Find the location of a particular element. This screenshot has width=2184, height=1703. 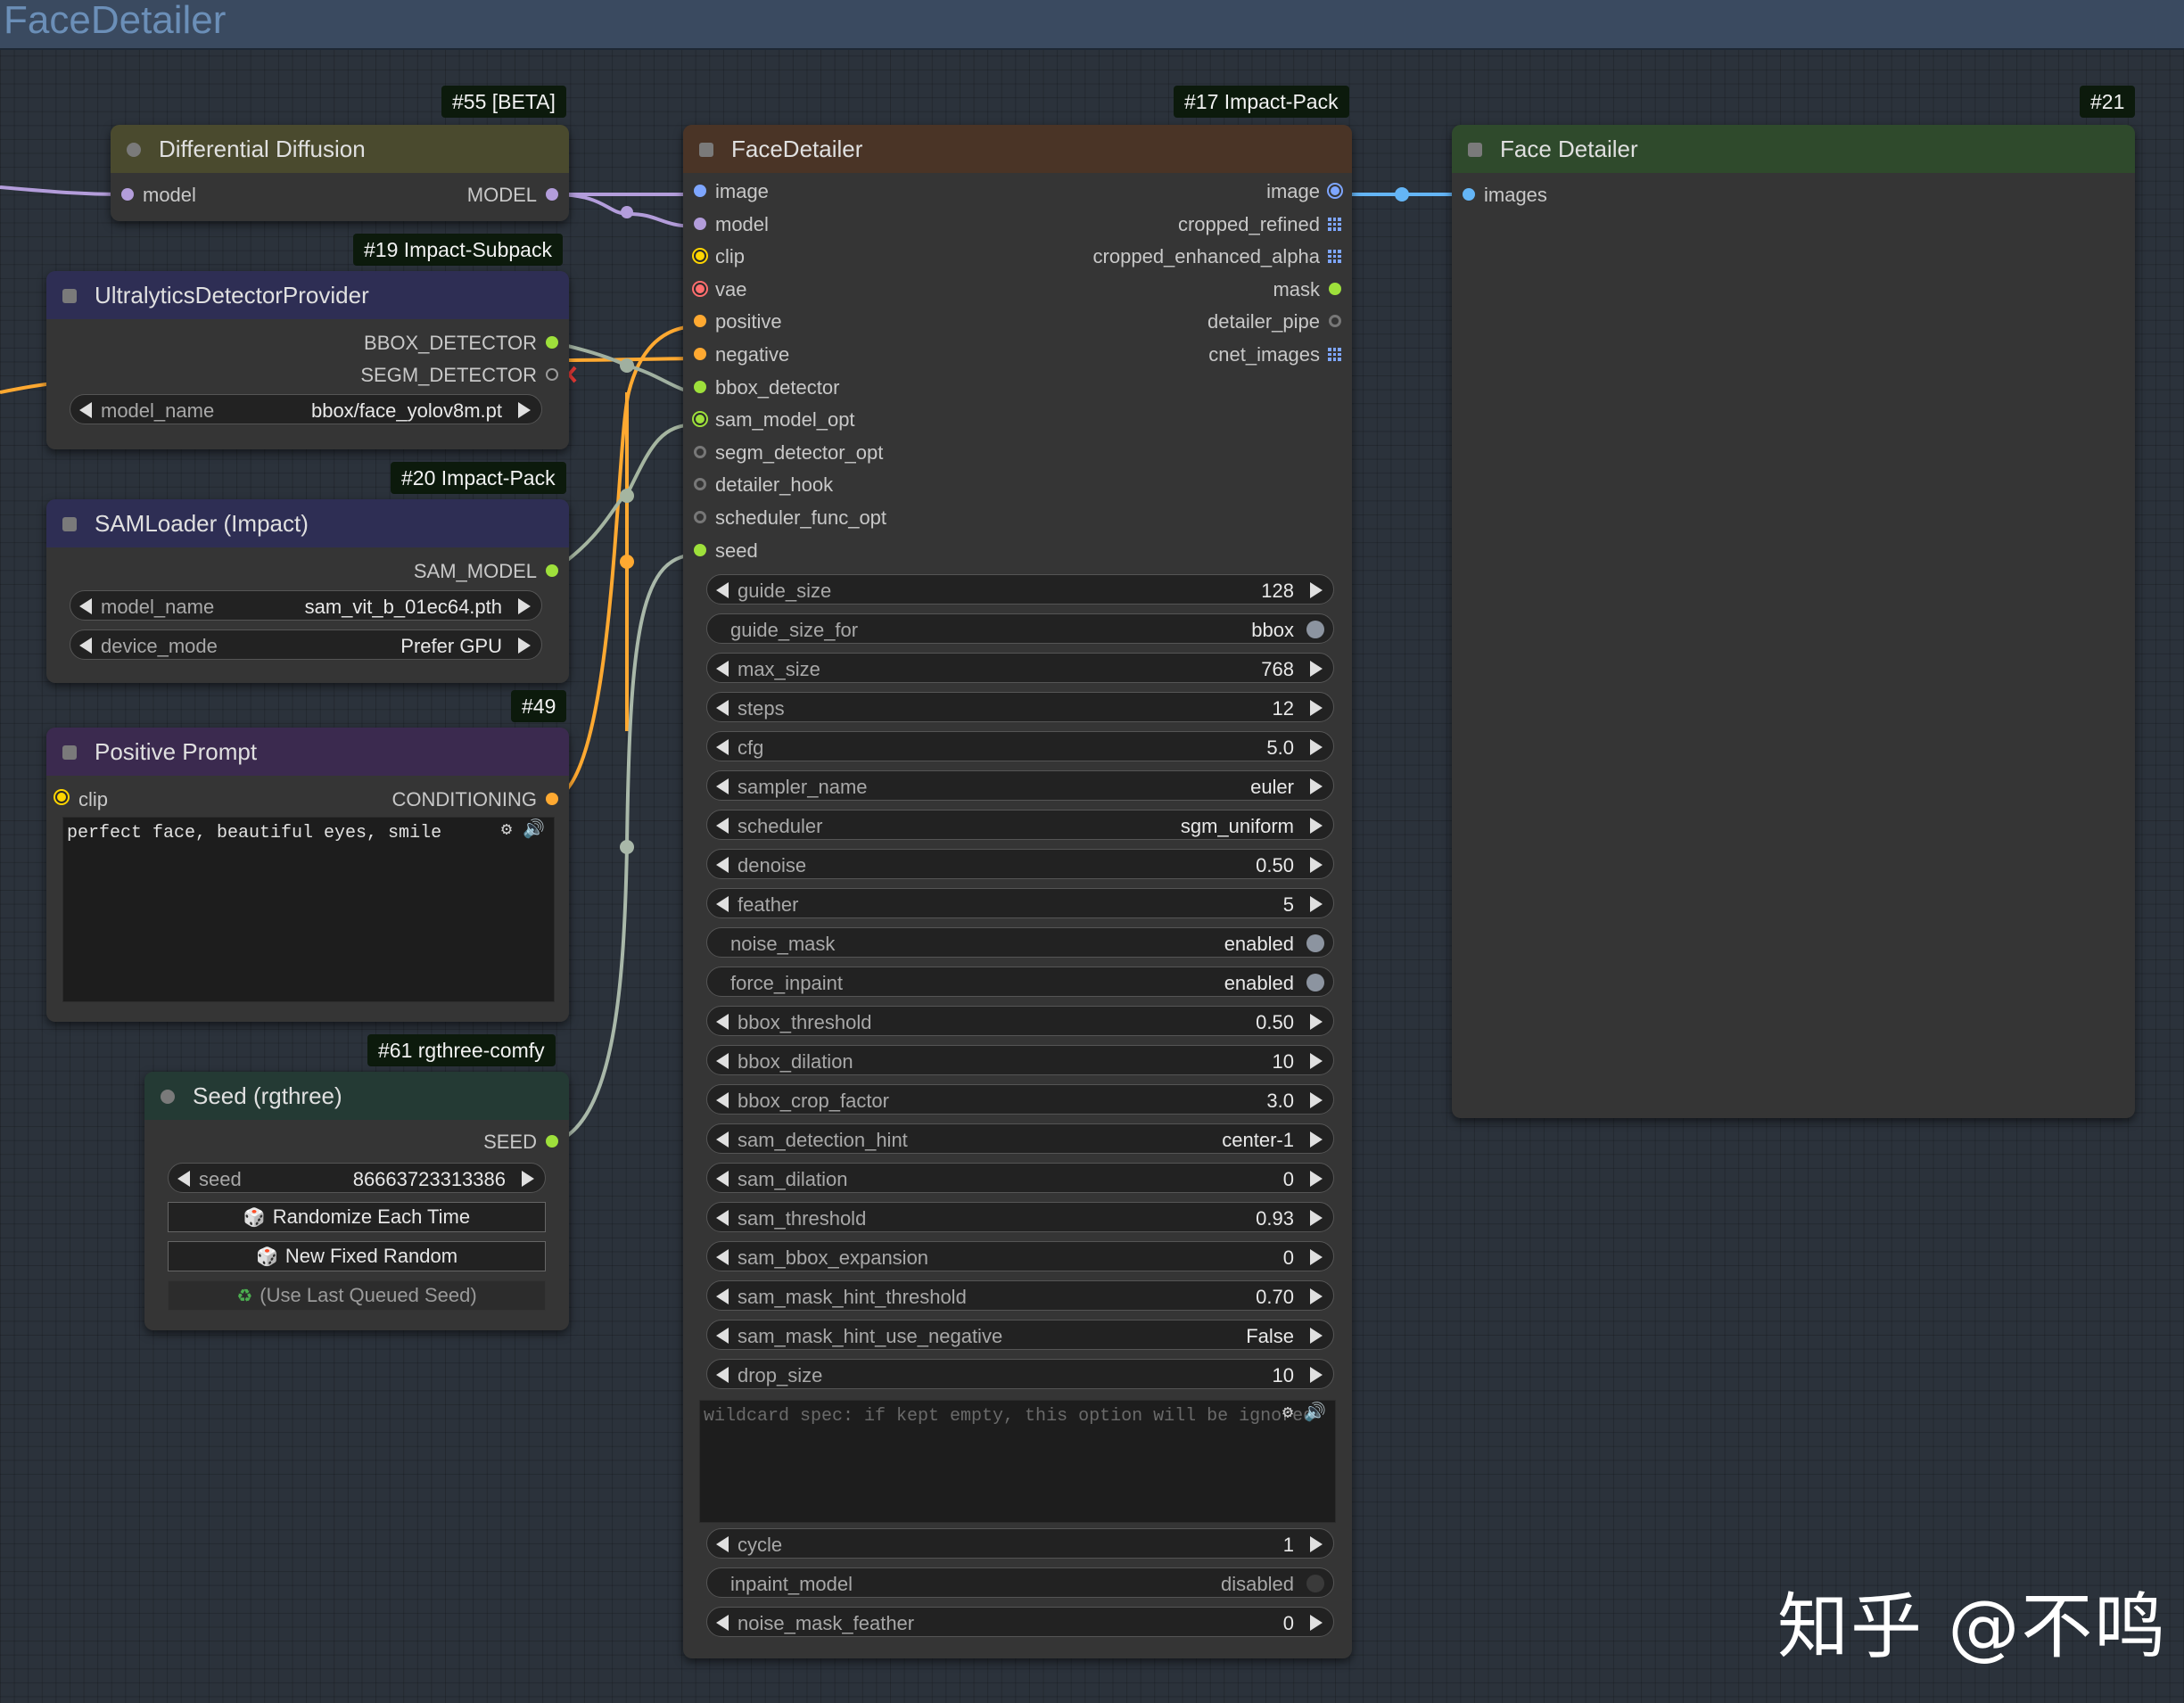

output-dot-bbox-detector is located at coordinates (552, 342).